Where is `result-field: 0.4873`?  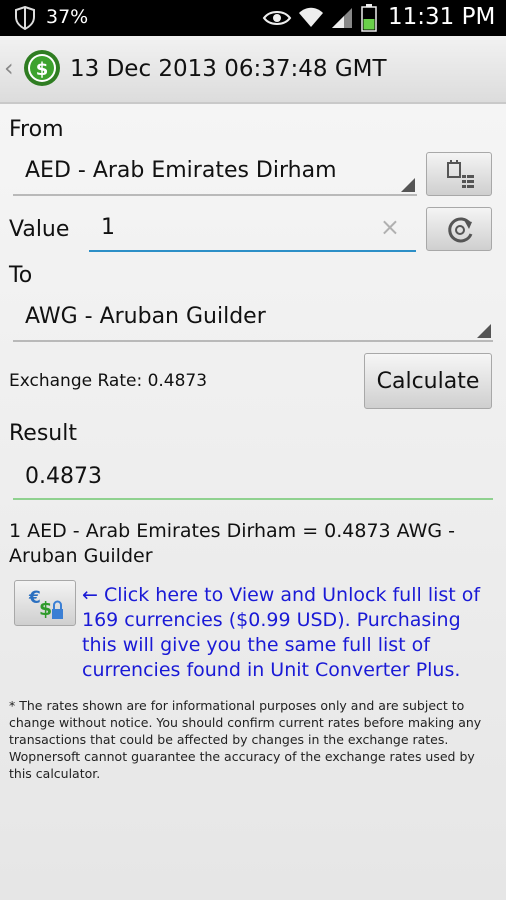
result-field: 0.4873 is located at coordinates (253, 478).